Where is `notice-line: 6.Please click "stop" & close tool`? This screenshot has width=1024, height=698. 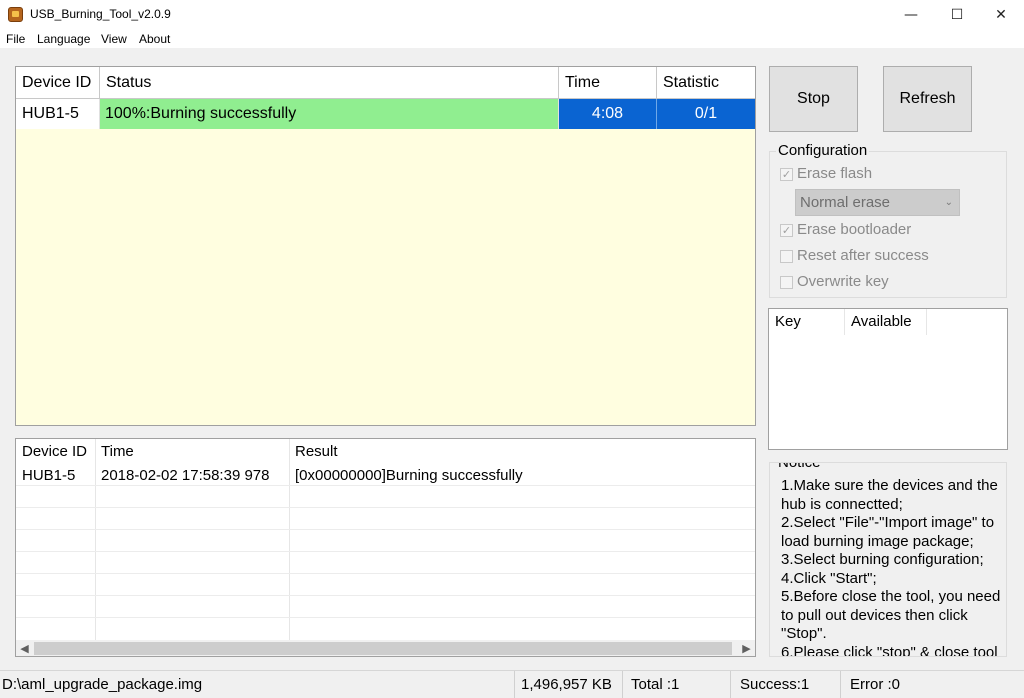
notice-line: 6.Please click "stop" & close tool is located at coordinates (889, 650).